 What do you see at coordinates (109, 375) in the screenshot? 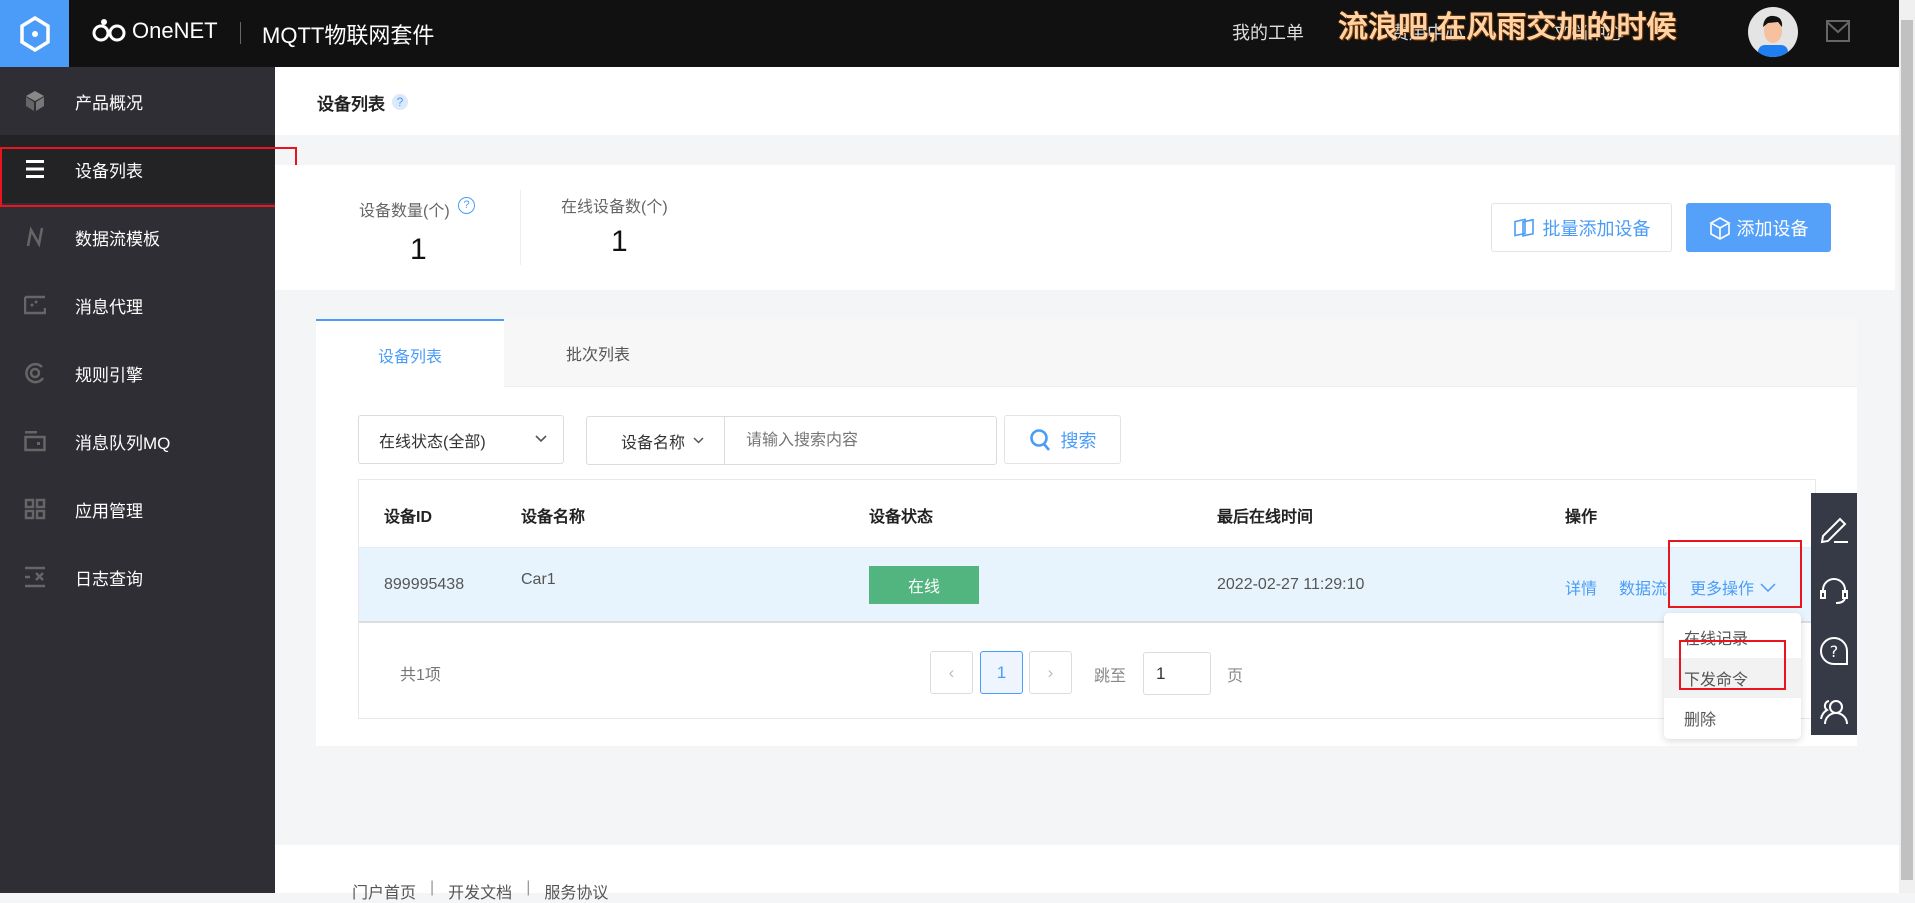
I see `sidebar-item-label: 规则引擎` at bounding box center [109, 375].